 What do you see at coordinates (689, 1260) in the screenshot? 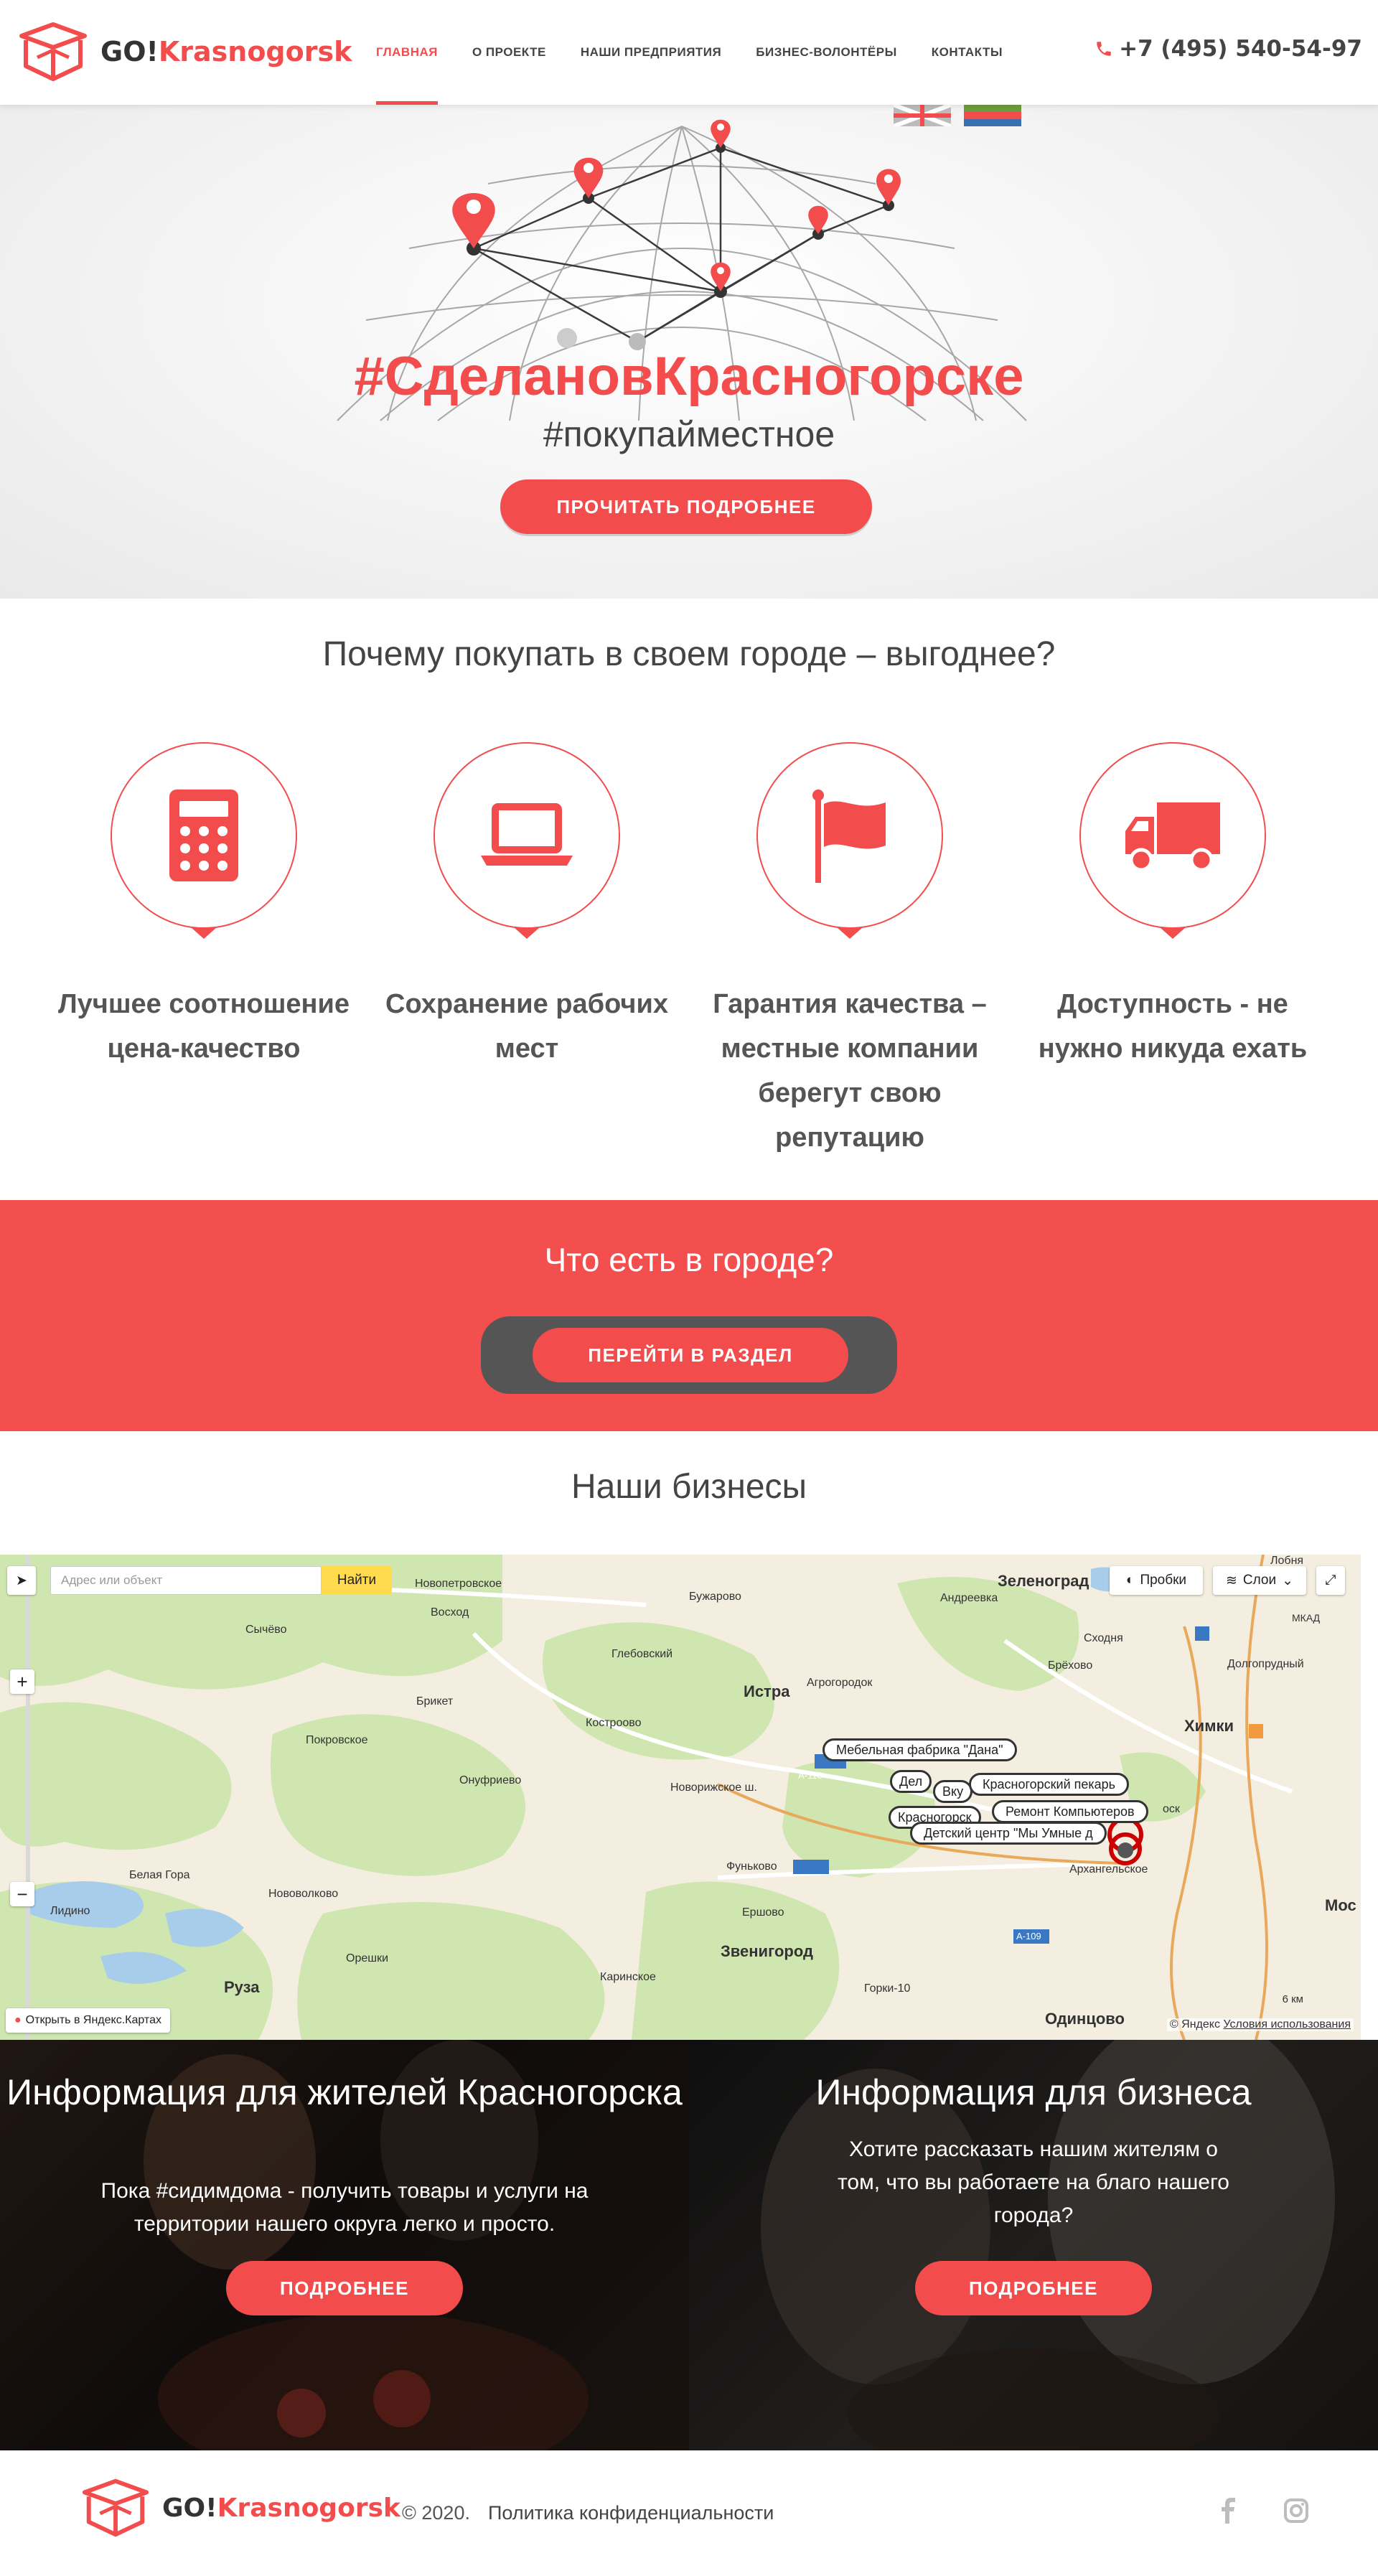
I see `banner-title: Что есть в городе?` at bounding box center [689, 1260].